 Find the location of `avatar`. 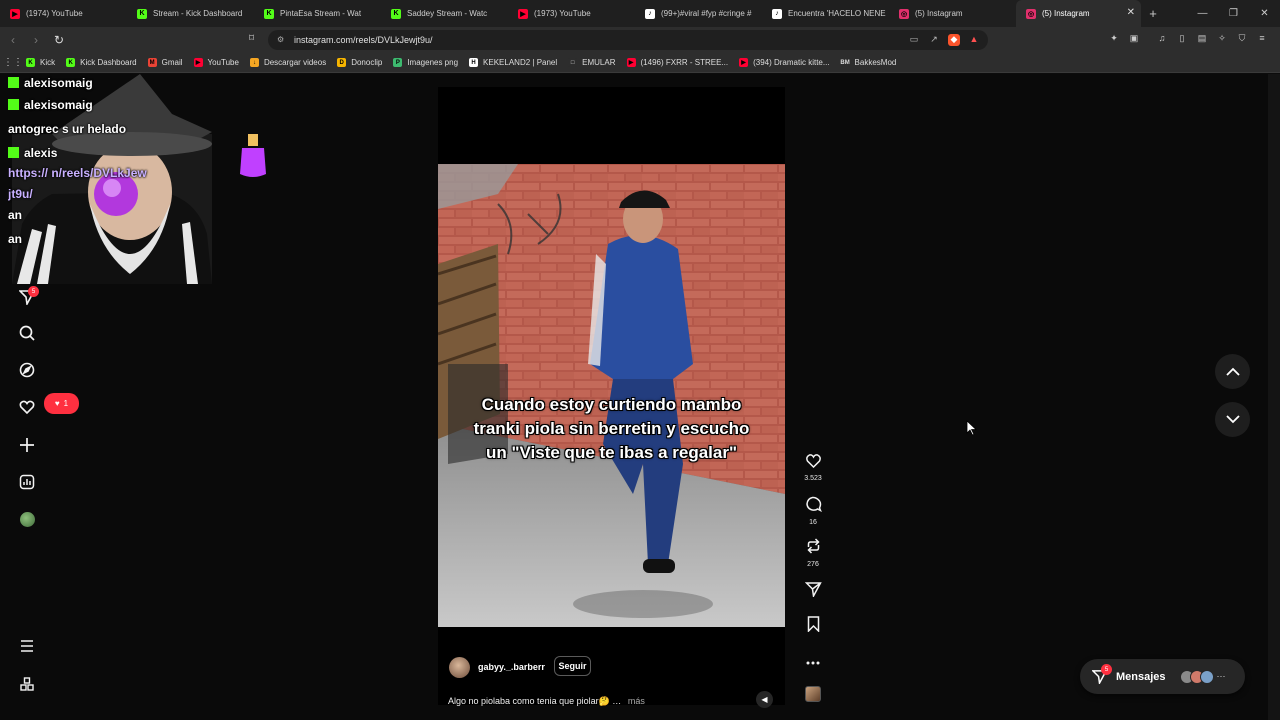

avatar is located at coordinates (1206, 676).